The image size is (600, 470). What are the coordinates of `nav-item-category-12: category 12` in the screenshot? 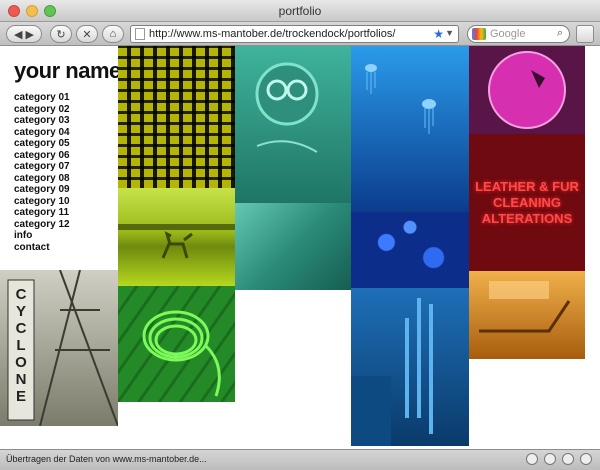 It's located at (42, 225).